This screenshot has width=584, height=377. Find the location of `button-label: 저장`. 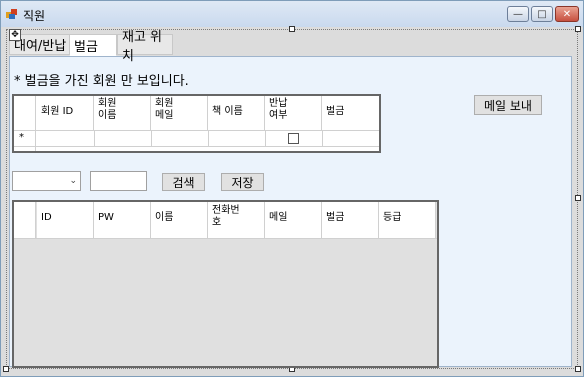

button-label: 저장 is located at coordinates (242, 182).